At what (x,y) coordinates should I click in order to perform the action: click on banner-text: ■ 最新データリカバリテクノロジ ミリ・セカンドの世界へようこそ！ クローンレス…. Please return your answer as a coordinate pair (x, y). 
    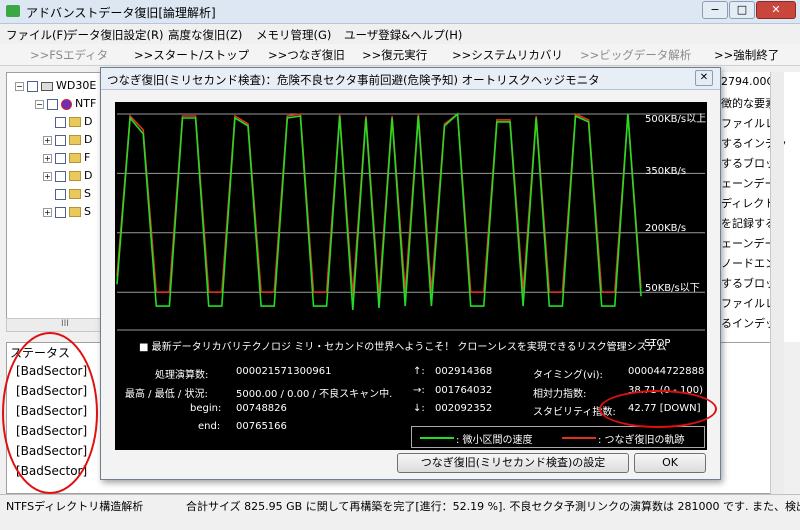
    Looking at the image, I should click on (403, 347).